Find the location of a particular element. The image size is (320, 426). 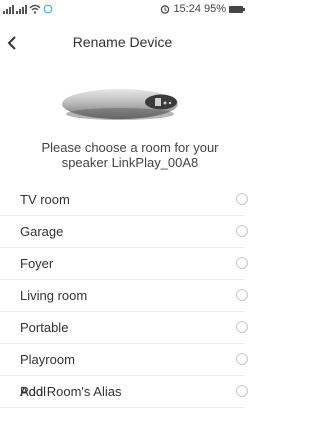

room-option-playroom: Playroom is located at coordinates (124, 360).